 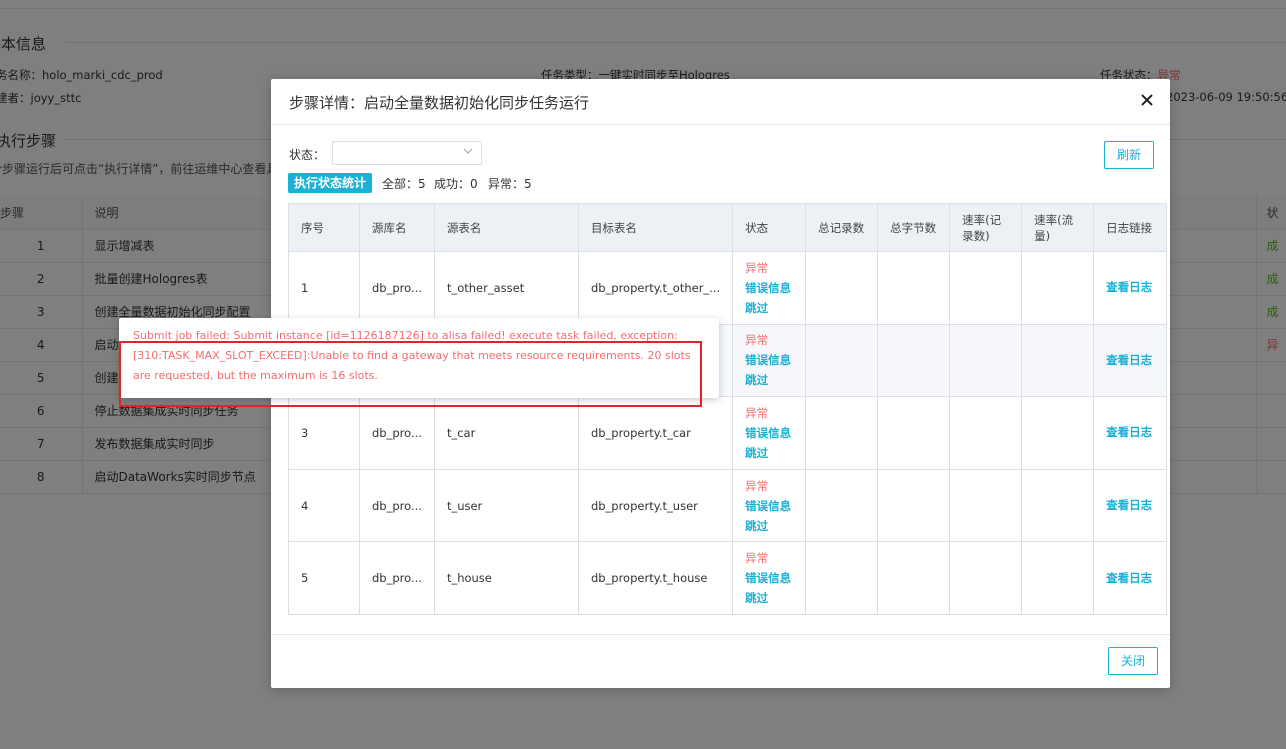 I want to click on cell-no: 1, so click(x=324, y=288).